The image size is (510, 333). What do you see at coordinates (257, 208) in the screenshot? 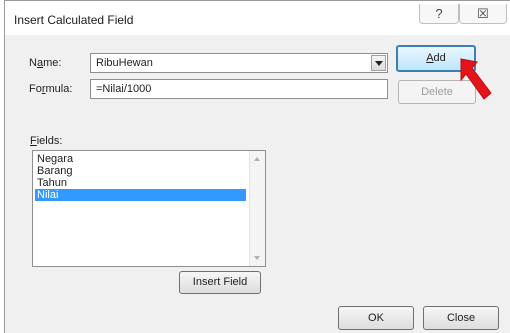
I see `listbox-scrollbar` at bounding box center [257, 208].